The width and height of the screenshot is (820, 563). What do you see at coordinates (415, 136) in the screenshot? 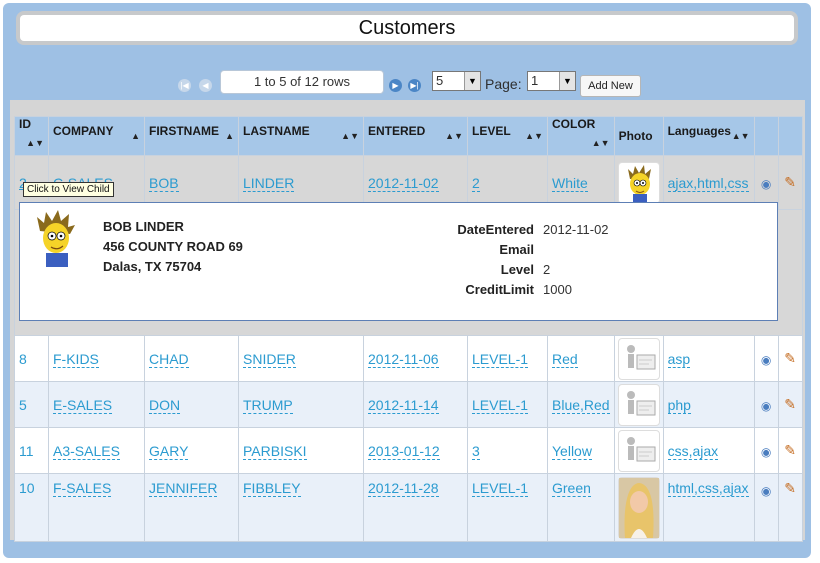
I see `column-header-entered: ENTERED ▲▼` at bounding box center [415, 136].